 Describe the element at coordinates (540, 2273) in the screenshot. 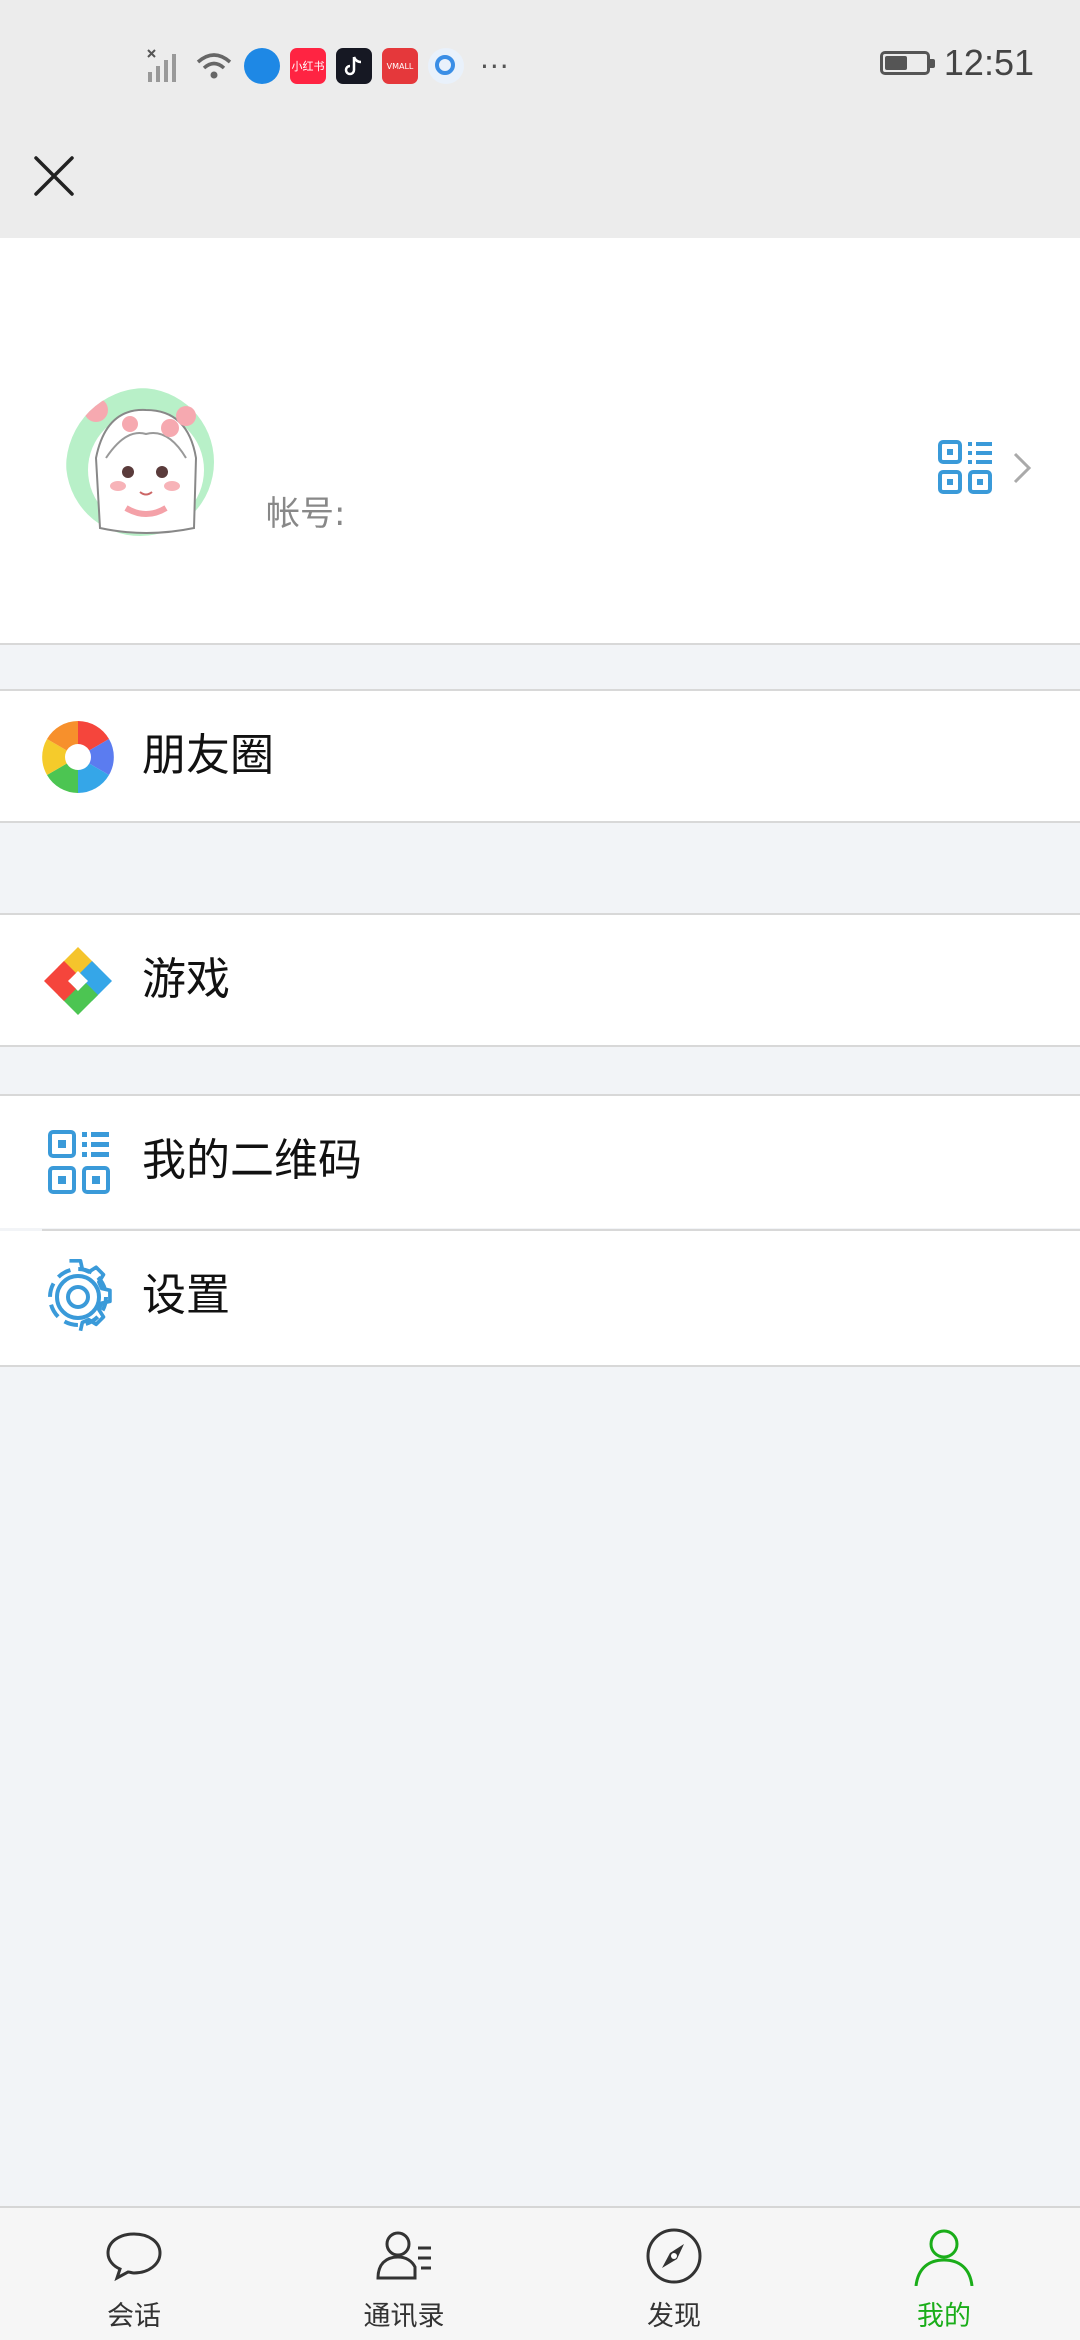

I see `bottom-tab-bar: 会话 通讯录 发现 我的` at that location.